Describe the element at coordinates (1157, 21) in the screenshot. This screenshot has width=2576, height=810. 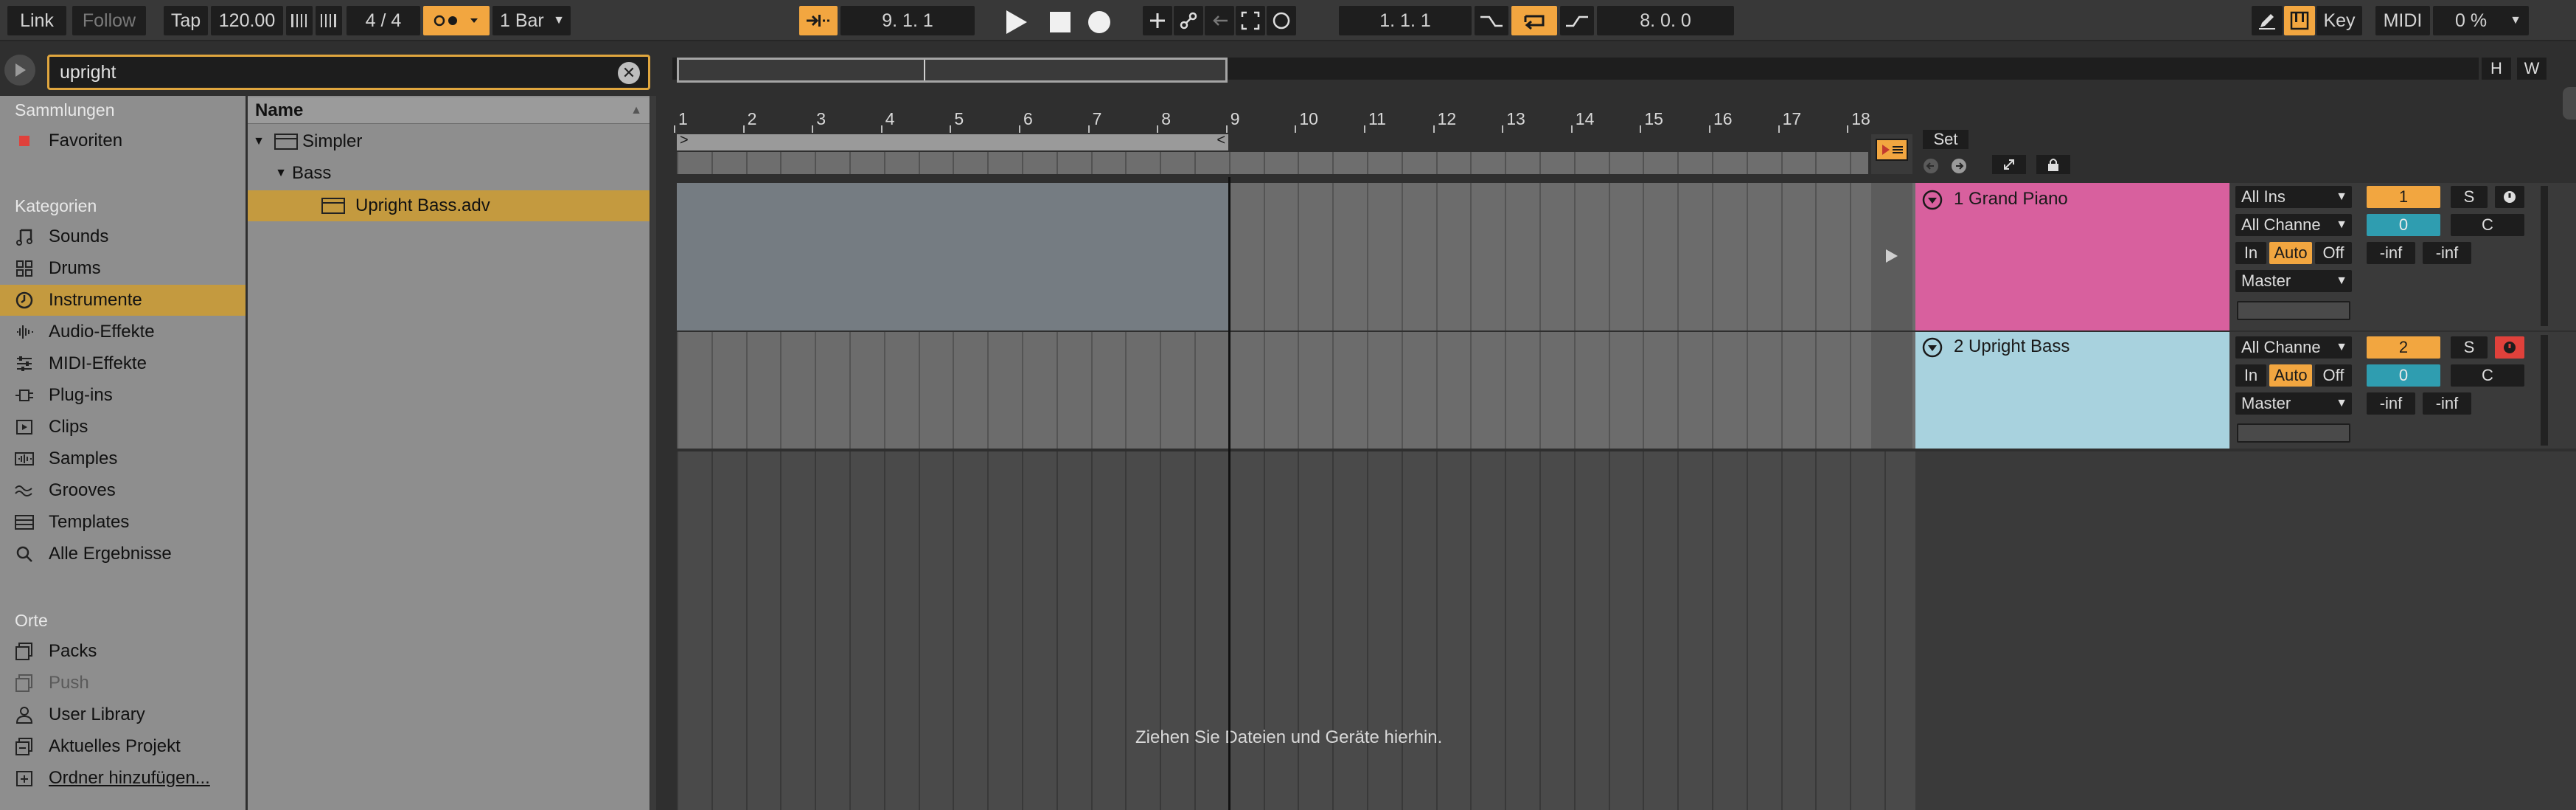
I see `add-icon` at that location.